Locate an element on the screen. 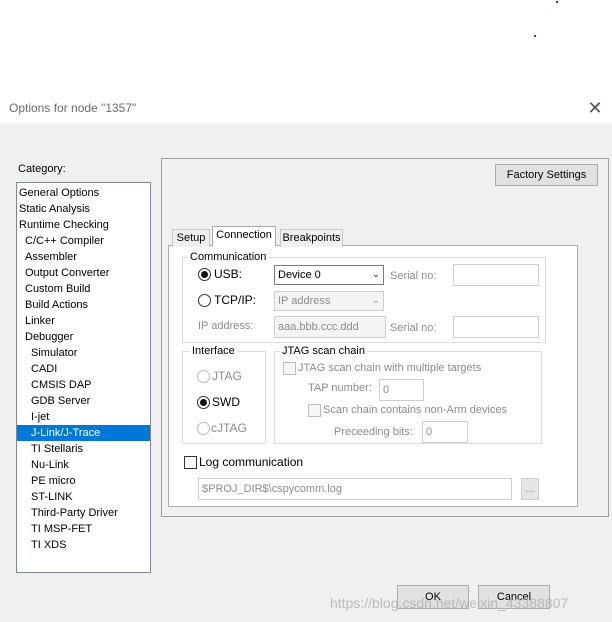 This screenshot has width=612, height=622. cjtag-label: cJTAG is located at coordinates (229, 428).